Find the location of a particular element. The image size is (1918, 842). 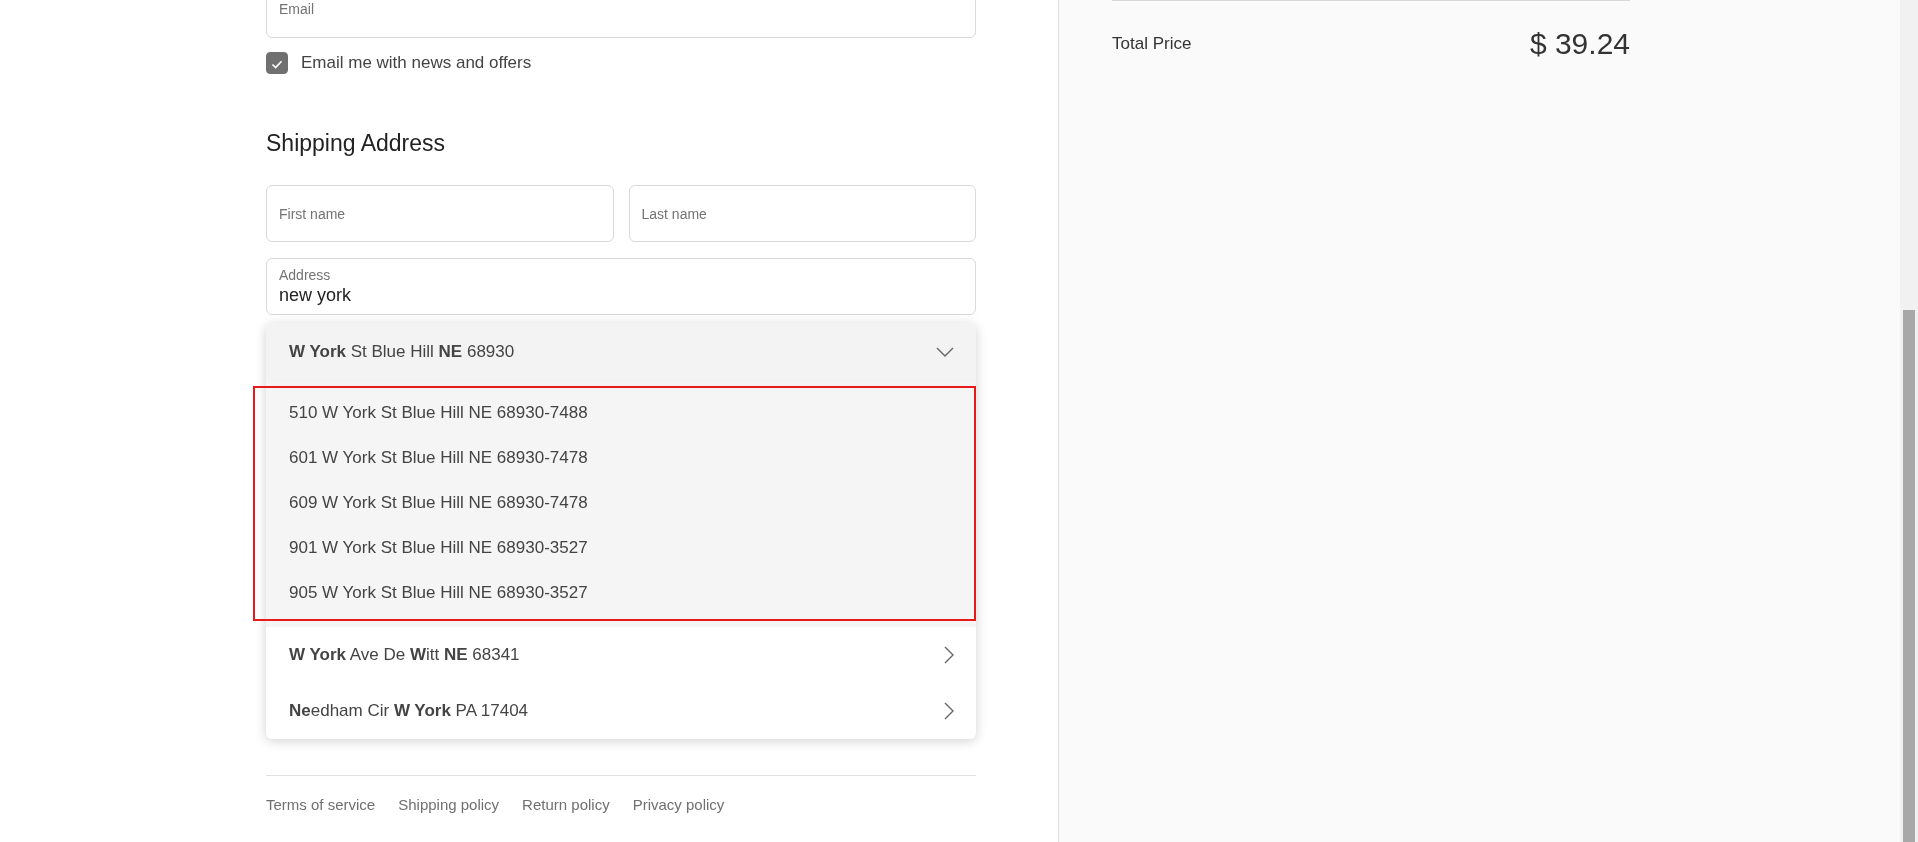

address-option: 609 W York St Blue Hill NE 68930-7478 is located at coordinates (621, 502).